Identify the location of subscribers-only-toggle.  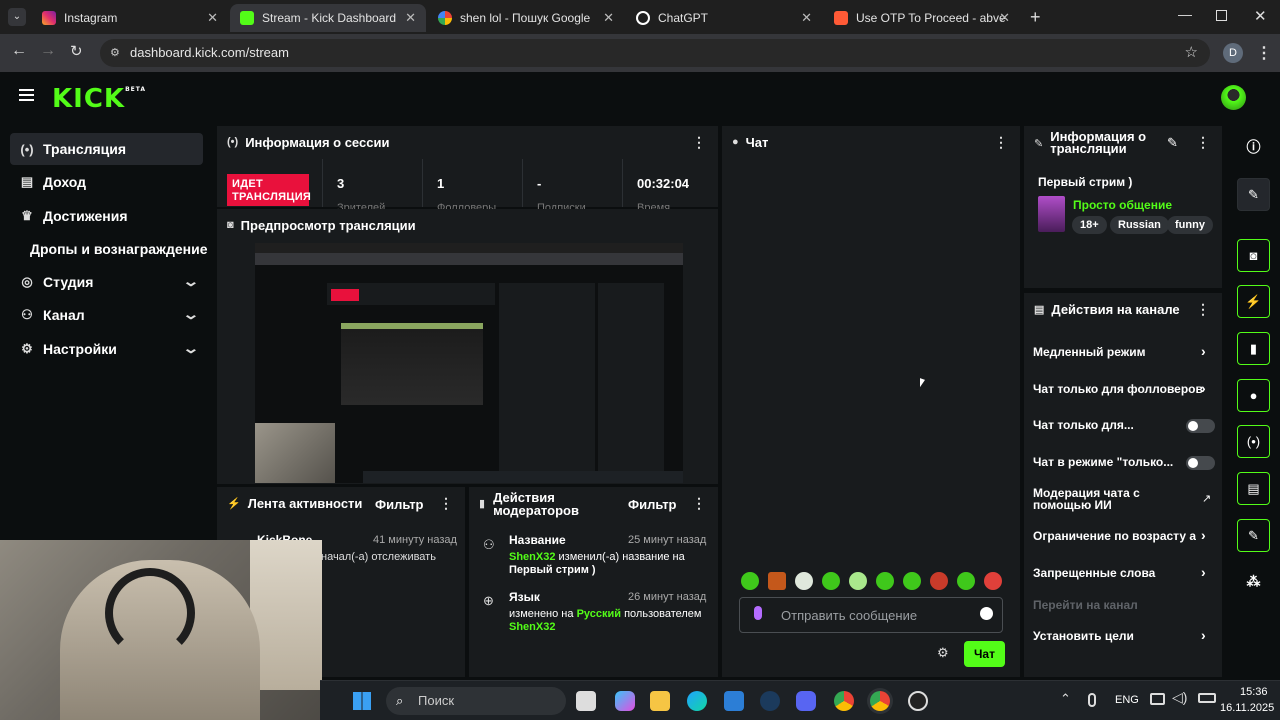
(1200, 426).